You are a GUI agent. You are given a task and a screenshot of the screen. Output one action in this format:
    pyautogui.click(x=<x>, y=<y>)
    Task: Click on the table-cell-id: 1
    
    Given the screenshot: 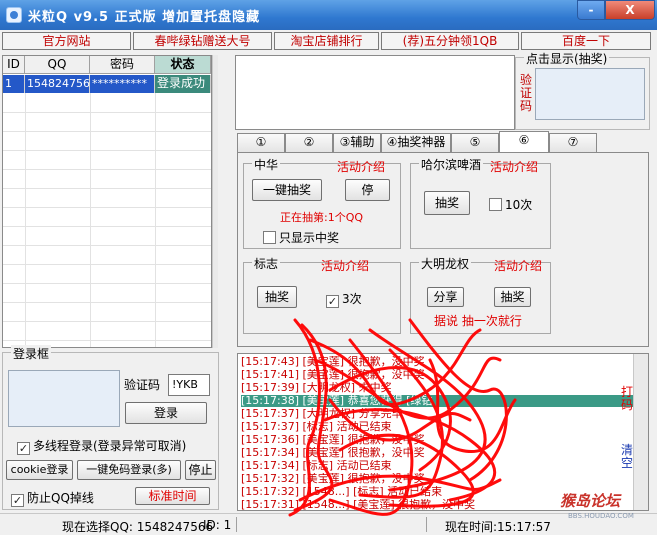 What is the action you would take?
    pyautogui.click(x=14, y=84)
    